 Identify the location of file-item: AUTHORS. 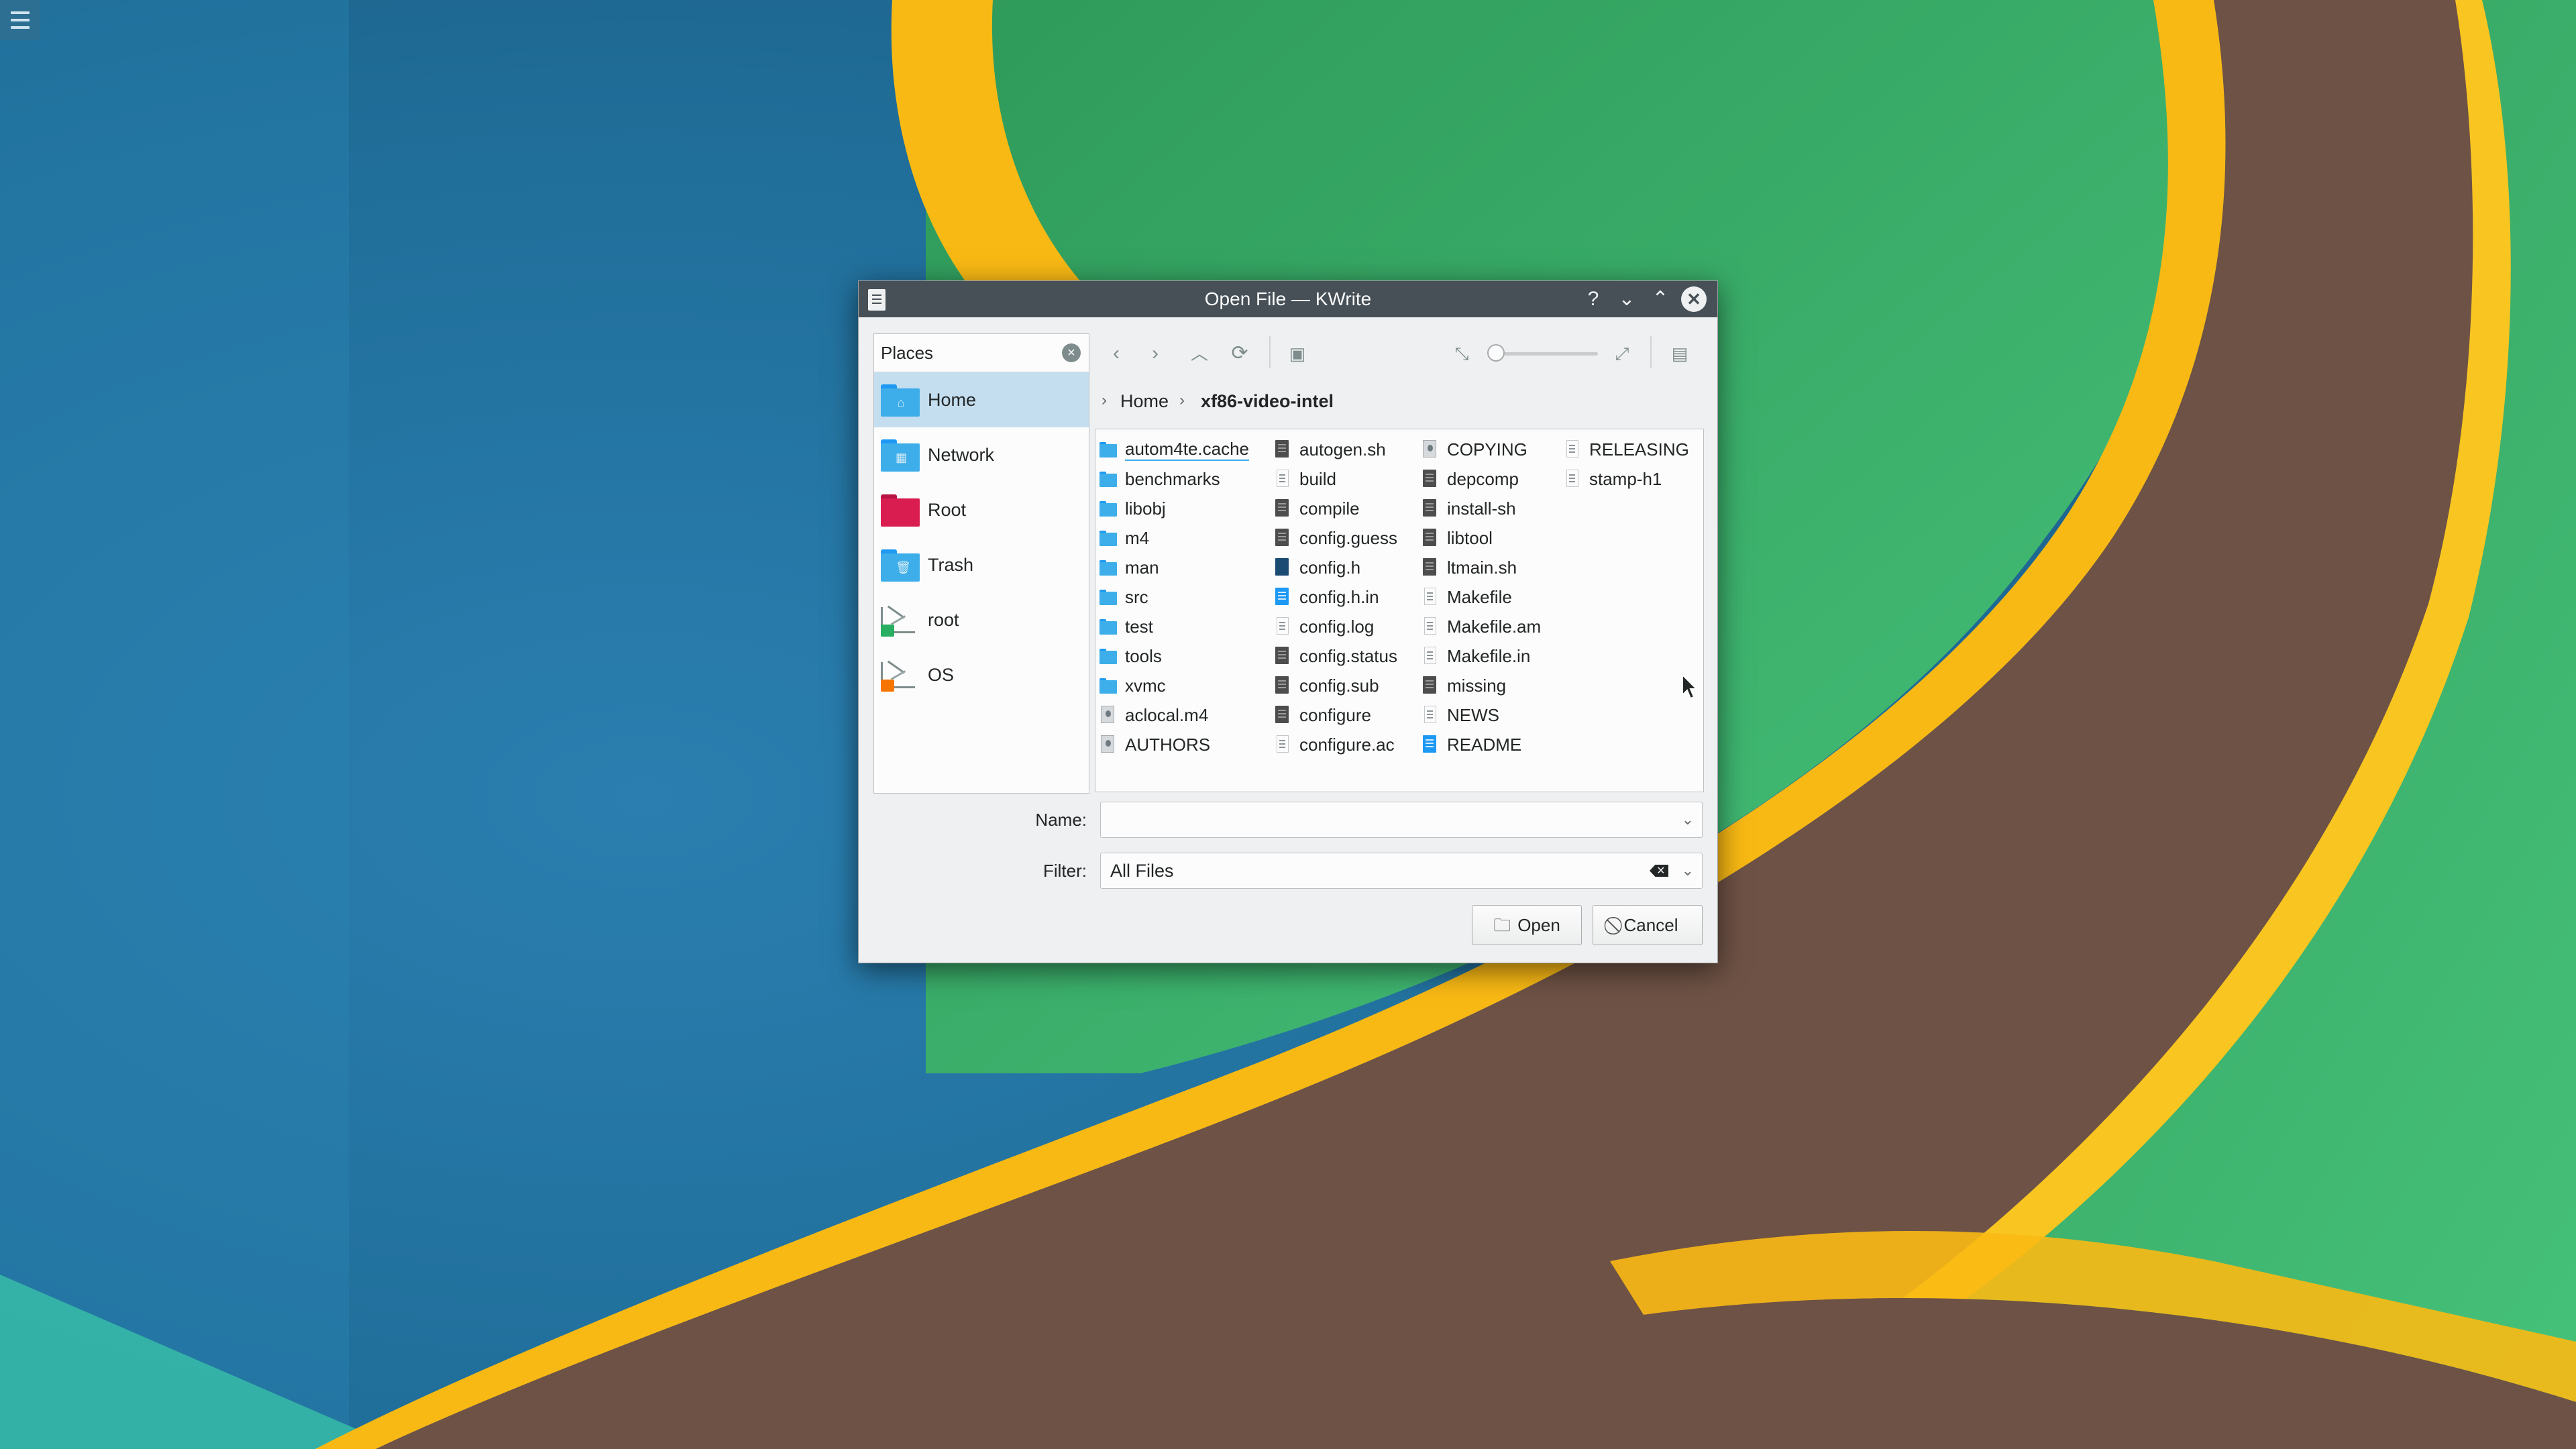
(1174, 744).